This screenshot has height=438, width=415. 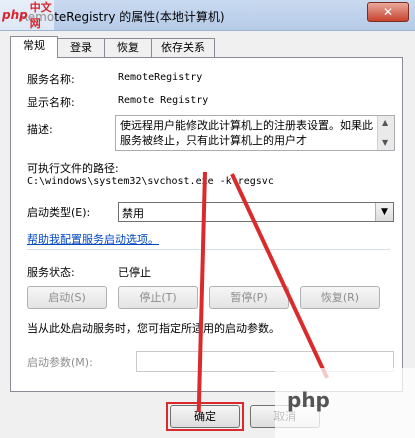 What do you see at coordinates (51, 102) in the screenshot?
I see `display-name-label: 显示名称:` at bounding box center [51, 102].